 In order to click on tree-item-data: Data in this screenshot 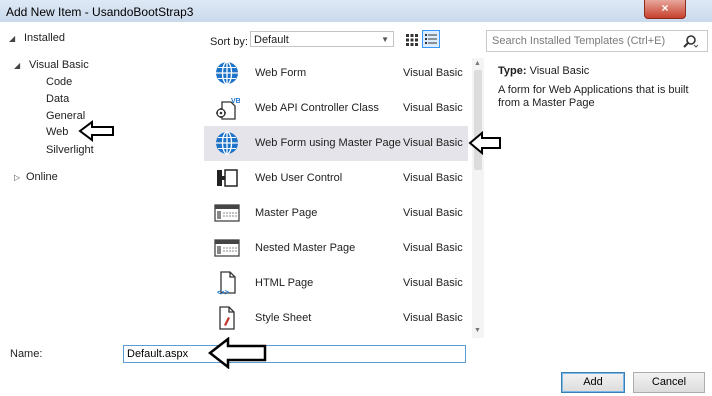, I will do `click(57, 99)`.